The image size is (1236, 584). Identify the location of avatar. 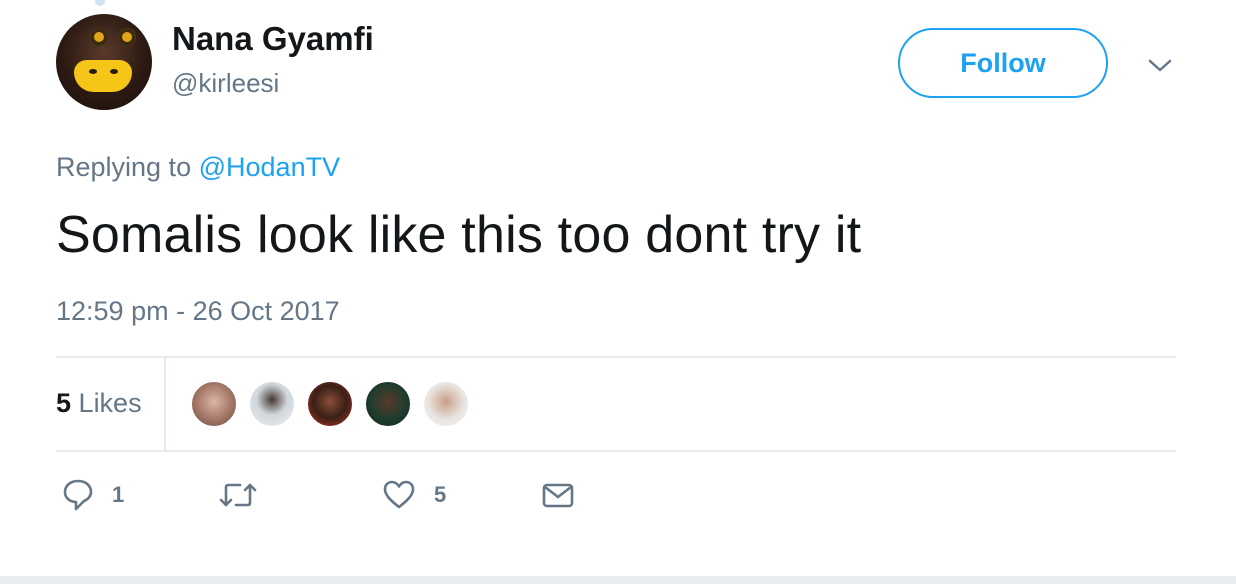
(104, 62).